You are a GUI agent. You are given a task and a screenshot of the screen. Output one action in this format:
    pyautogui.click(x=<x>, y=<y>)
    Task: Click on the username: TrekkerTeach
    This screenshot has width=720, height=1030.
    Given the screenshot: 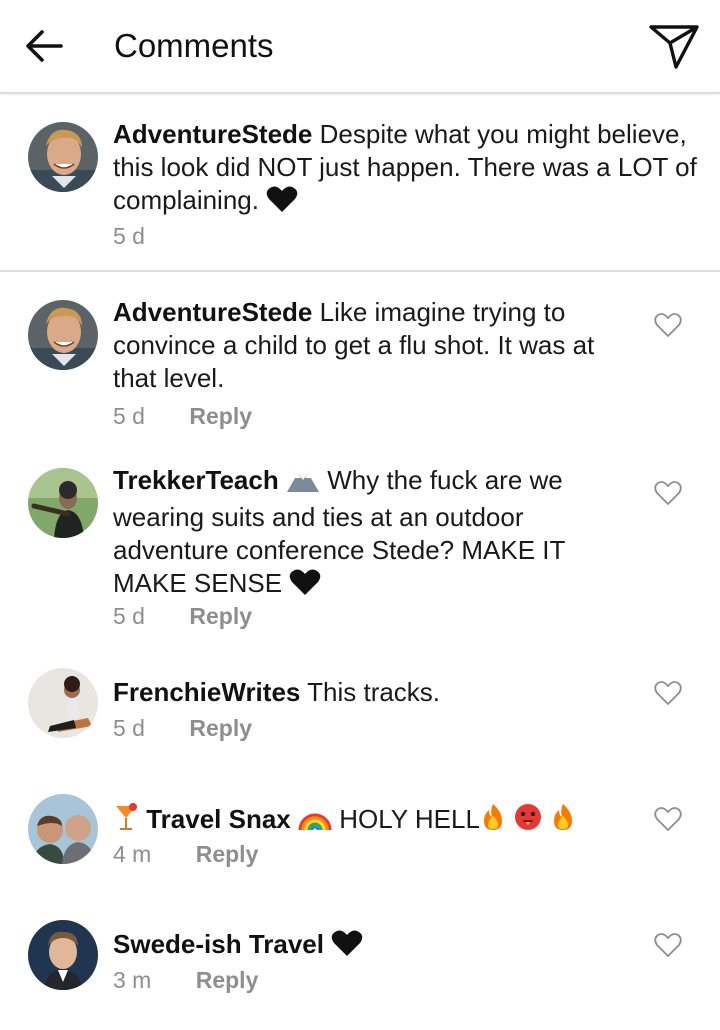 What is the action you would take?
    pyautogui.click(x=196, y=480)
    